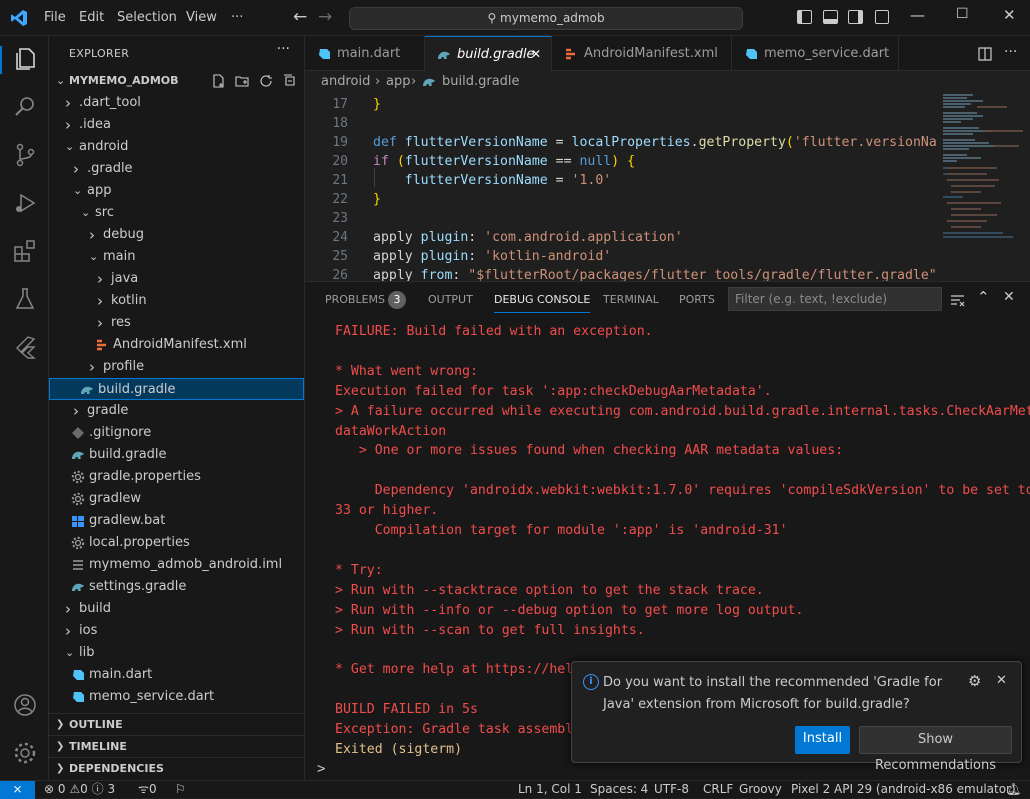 The image size is (1030, 799). What do you see at coordinates (147, 789) in the screenshot?
I see `ports-status: ᯤ0` at bounding box center [147, 789].